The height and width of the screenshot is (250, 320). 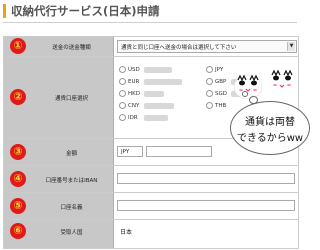 I want to click on currency-option-idr: IDR, so click(x=128, y=117).